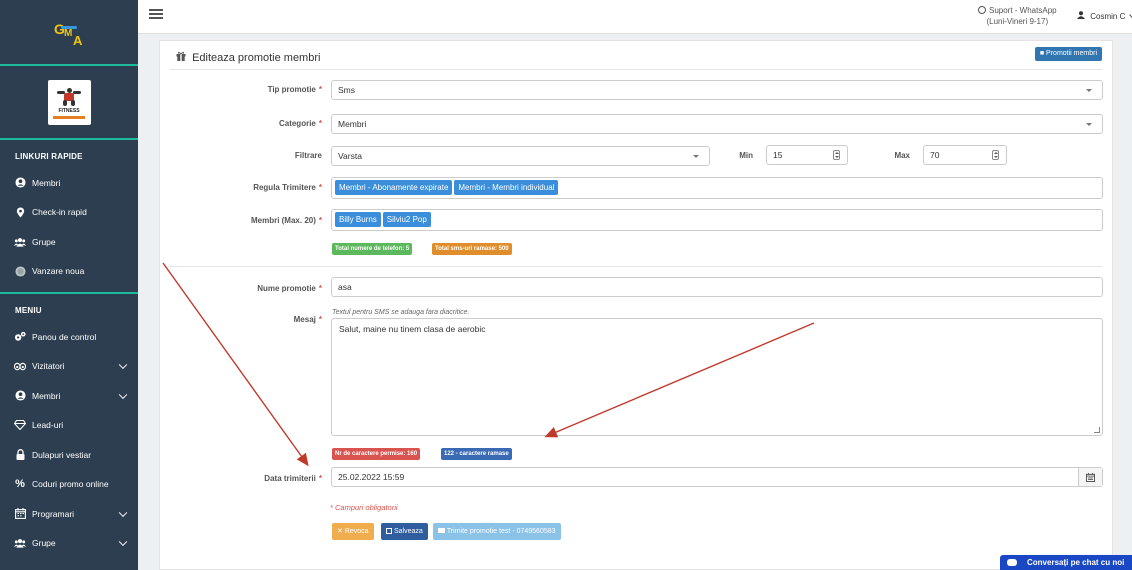  Describe the element at coordinates (300, 123) in the screenshot. I see `categorie-label: Categorie *` at that location.